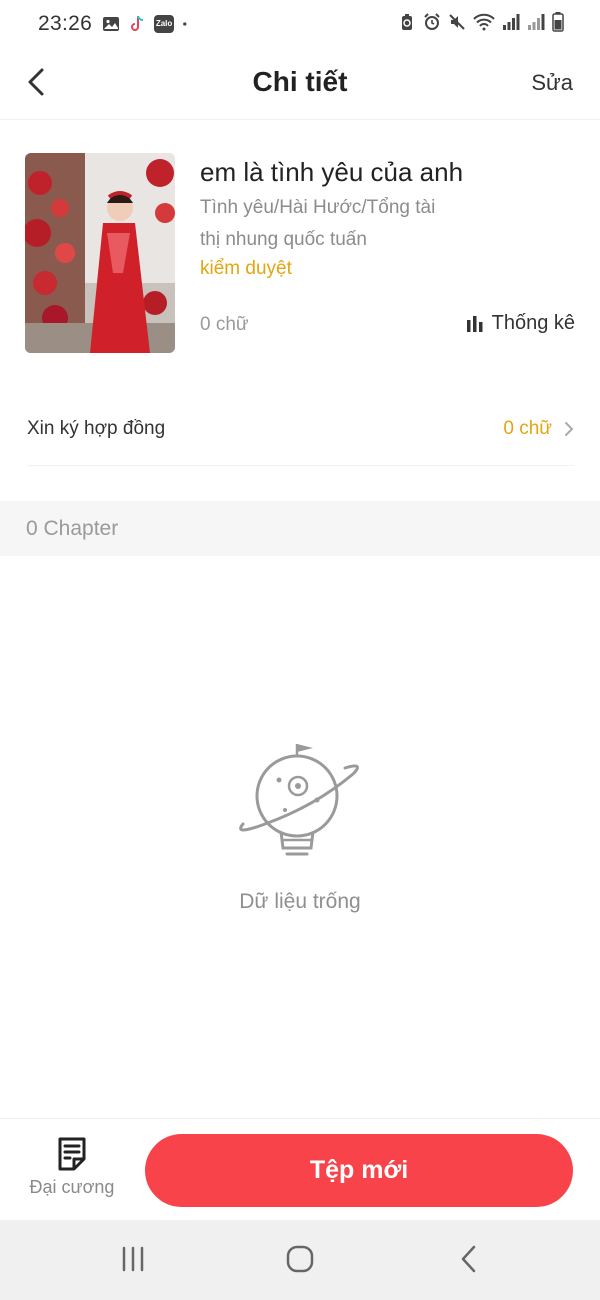 This screenshot has width=600, height=1300. Describe the element at coordinates (100, 253) in the screenshot. I see `book-cover` at that location.